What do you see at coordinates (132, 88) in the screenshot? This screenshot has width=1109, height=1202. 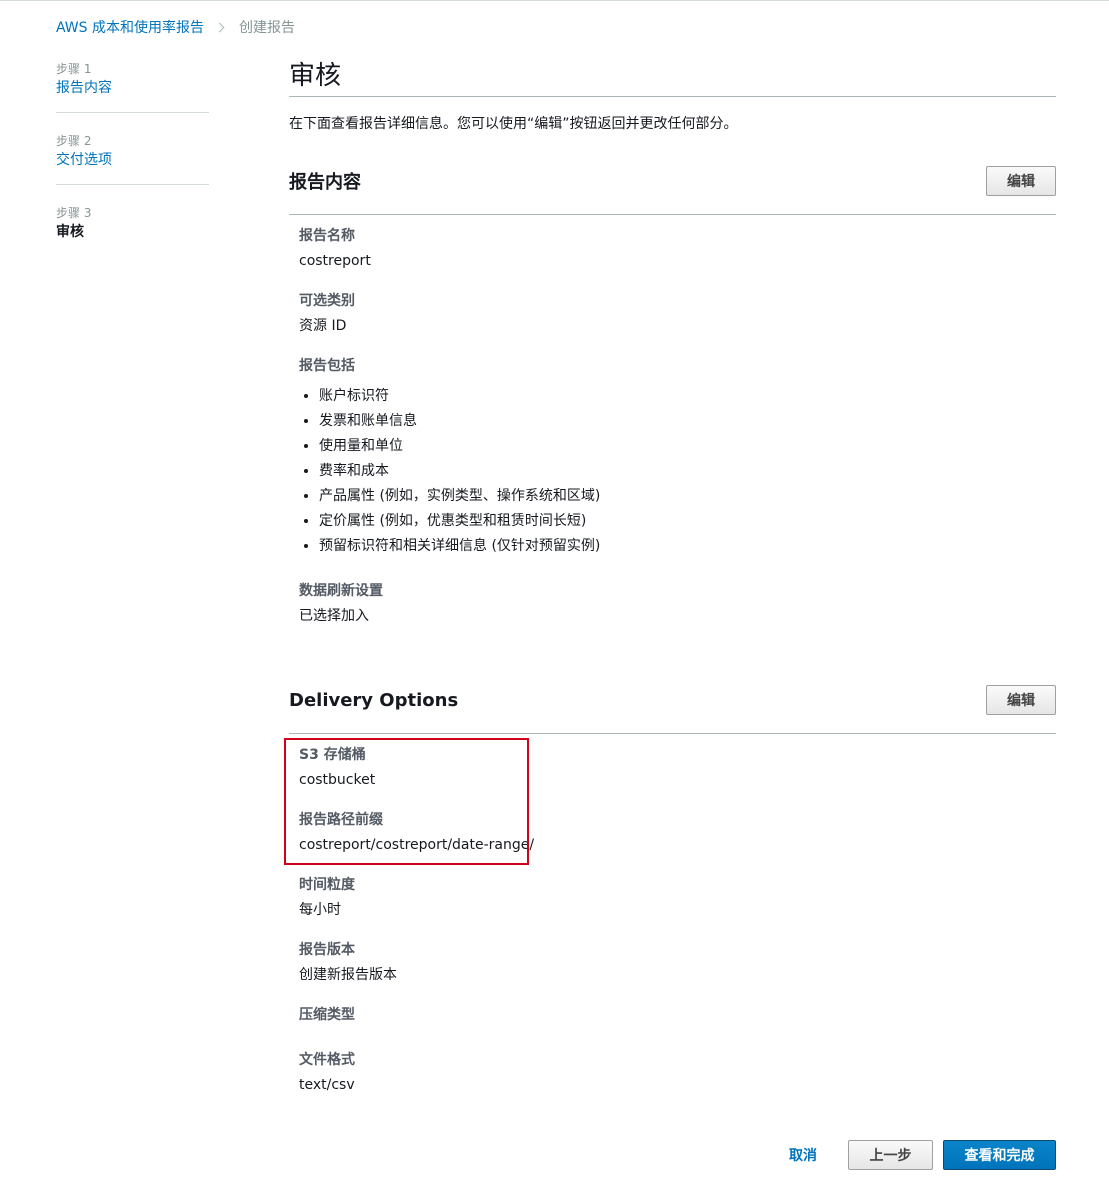 I see `step-link-report-content: 报告内容` at bounding box center [132, 88].